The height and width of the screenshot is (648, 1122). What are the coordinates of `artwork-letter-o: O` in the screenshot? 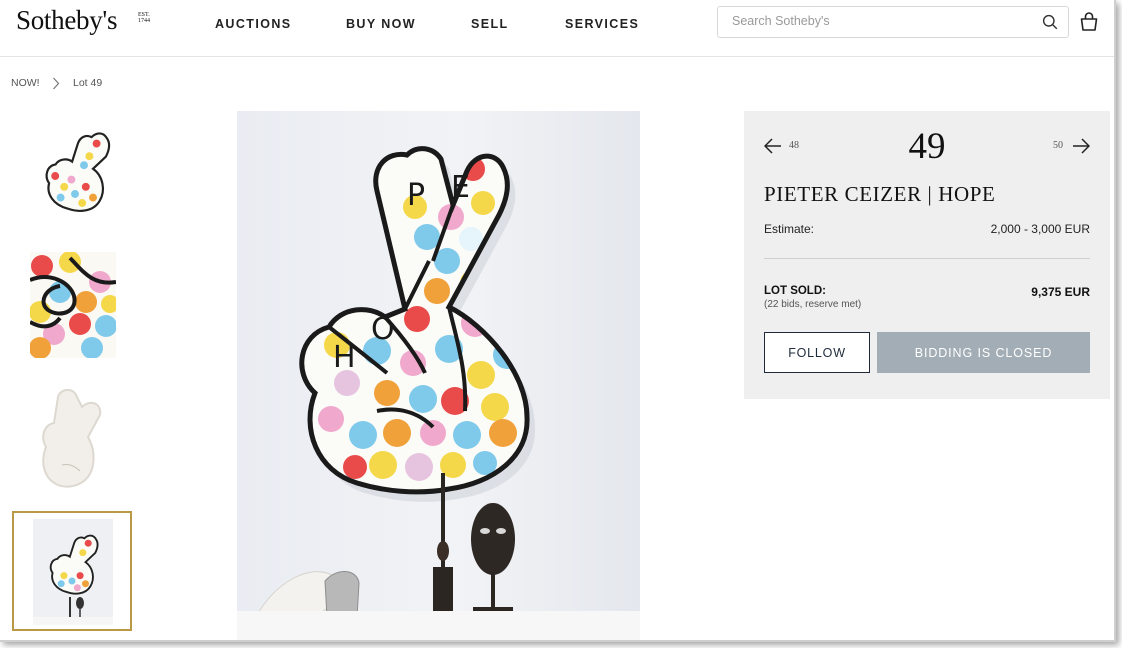 It's located at (383, 329).